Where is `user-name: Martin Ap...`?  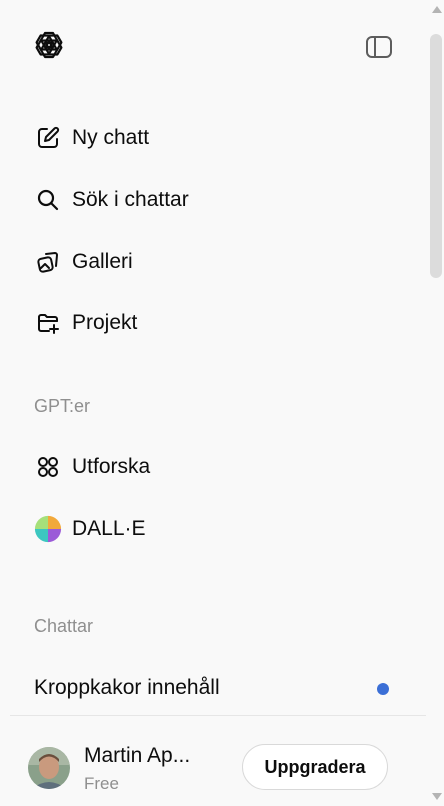 user-name: Martin Ap... is located at coordinates (137, 756).